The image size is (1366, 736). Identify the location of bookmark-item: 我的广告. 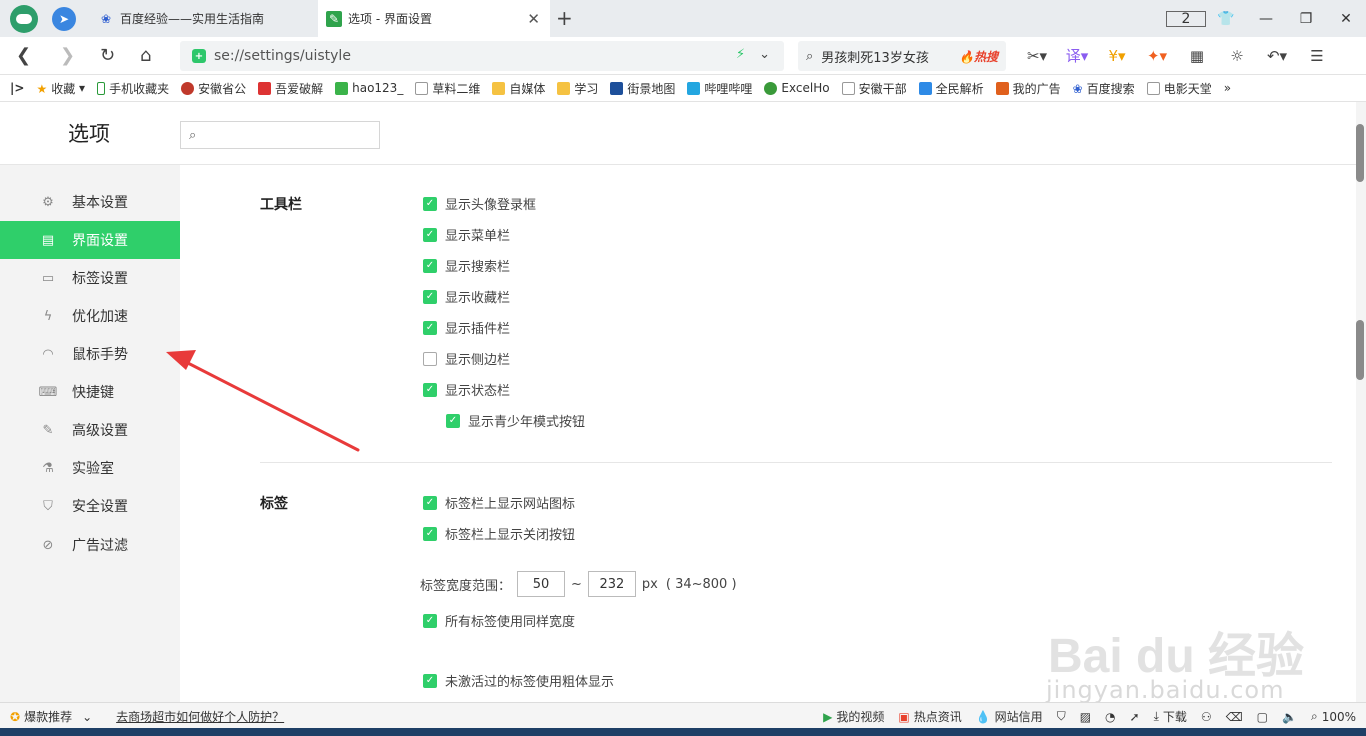
(1028, 88).